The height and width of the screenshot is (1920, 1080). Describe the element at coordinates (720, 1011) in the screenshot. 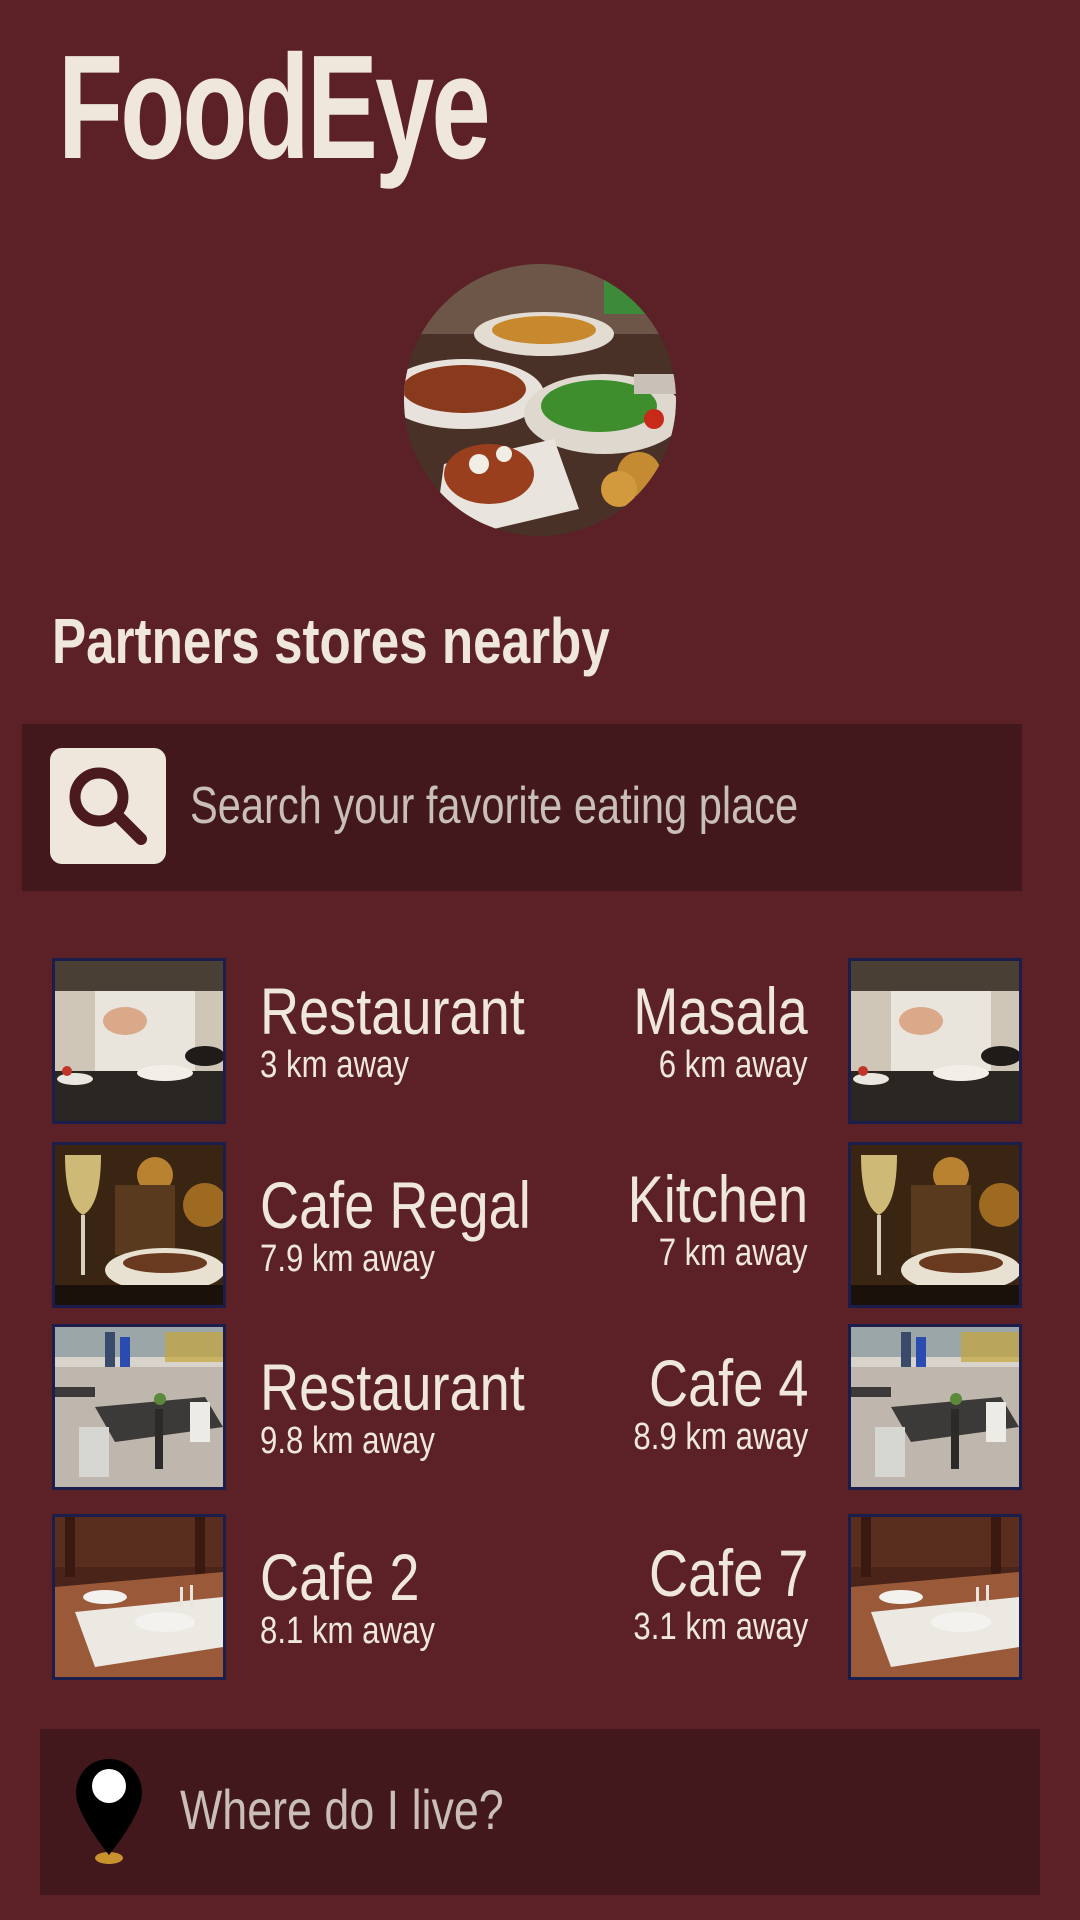

I see `store-name: Masala` at that location.